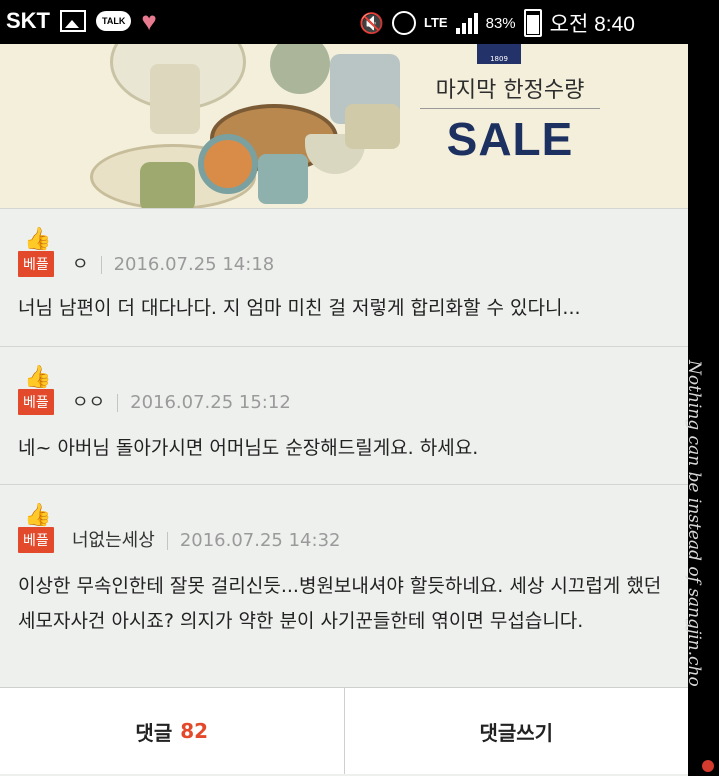 This screenshot has width=719, height=776. Describe the element at coordinates (260, 540) in the screenshot. I see `comment-date: 2016.07.25 14:32` at that location.